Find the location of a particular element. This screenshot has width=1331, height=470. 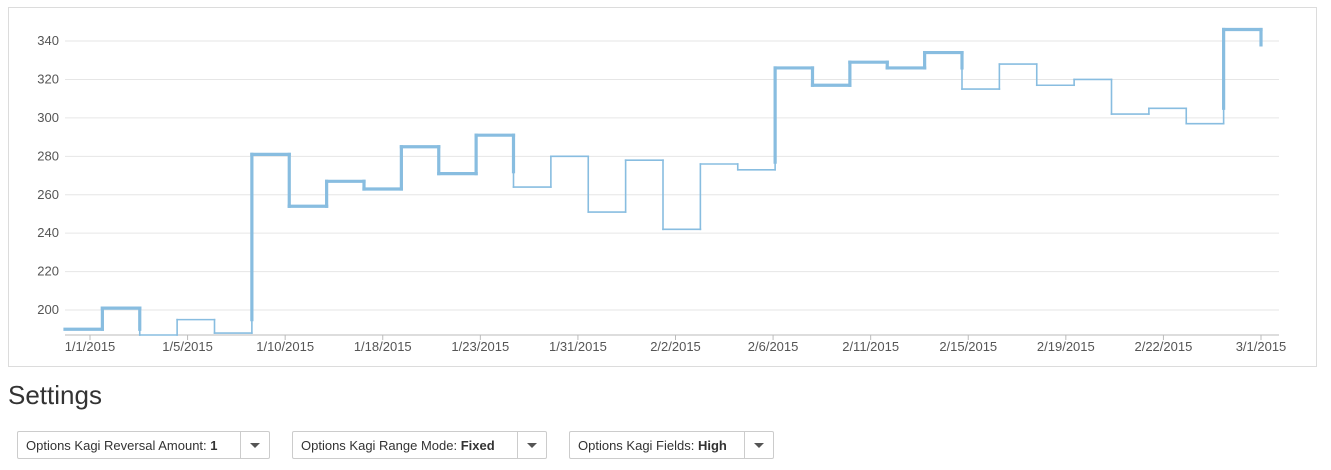

kagi-fields-select: Options Kagi Fields: High is located at coordinates (671, 445).